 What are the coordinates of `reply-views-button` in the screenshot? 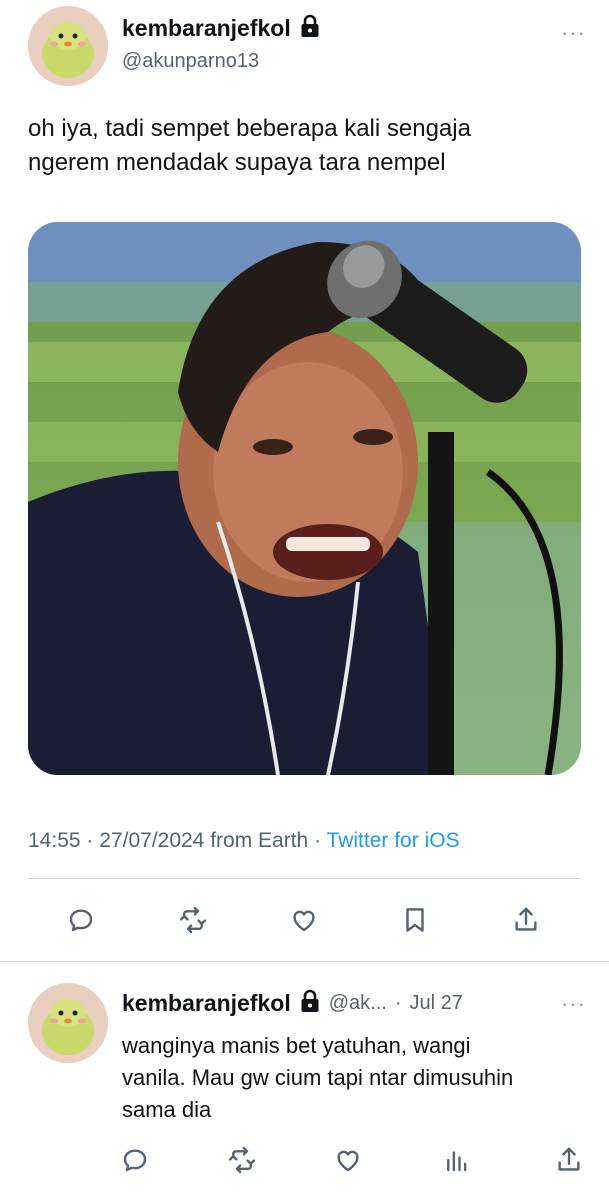 It's located at (457, 1160).